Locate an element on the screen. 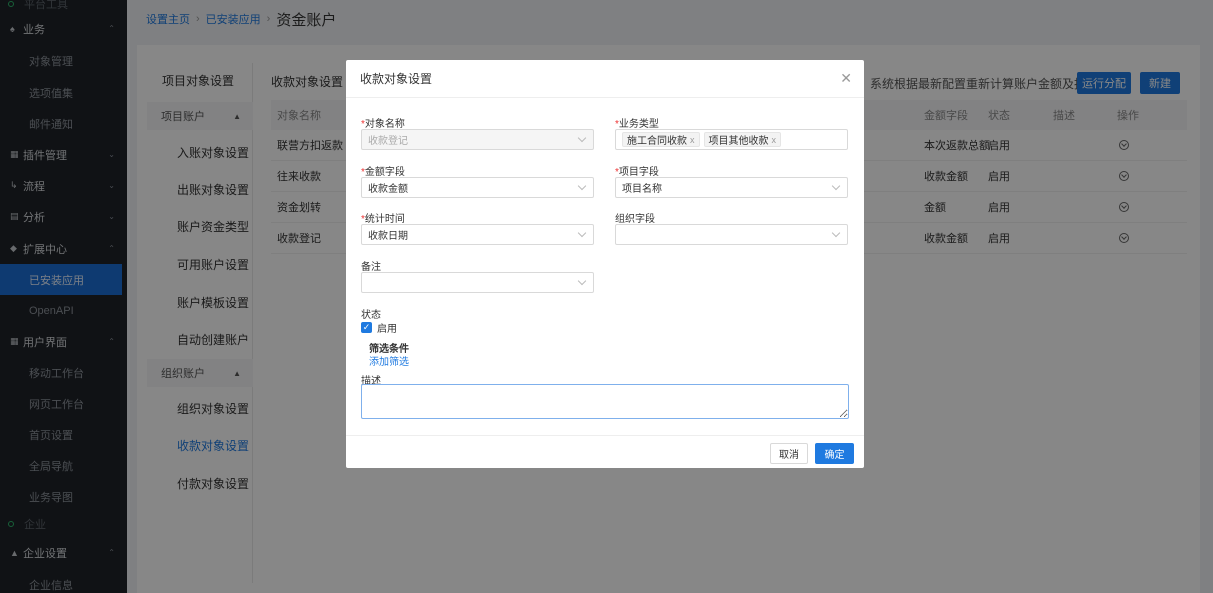  org-field-select is located at coordinates (731, 234).